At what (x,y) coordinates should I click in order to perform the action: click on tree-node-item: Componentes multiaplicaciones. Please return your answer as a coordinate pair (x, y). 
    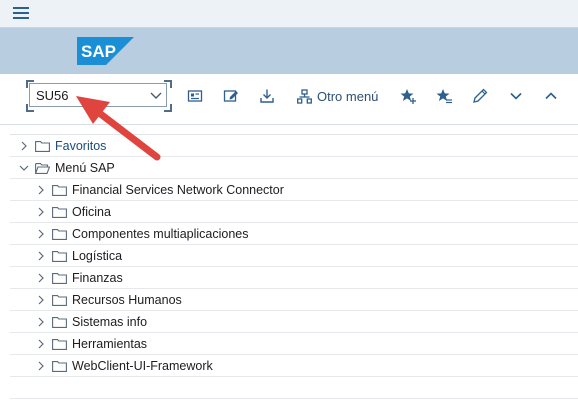
    Looking at the image, I should click on (294, 234).